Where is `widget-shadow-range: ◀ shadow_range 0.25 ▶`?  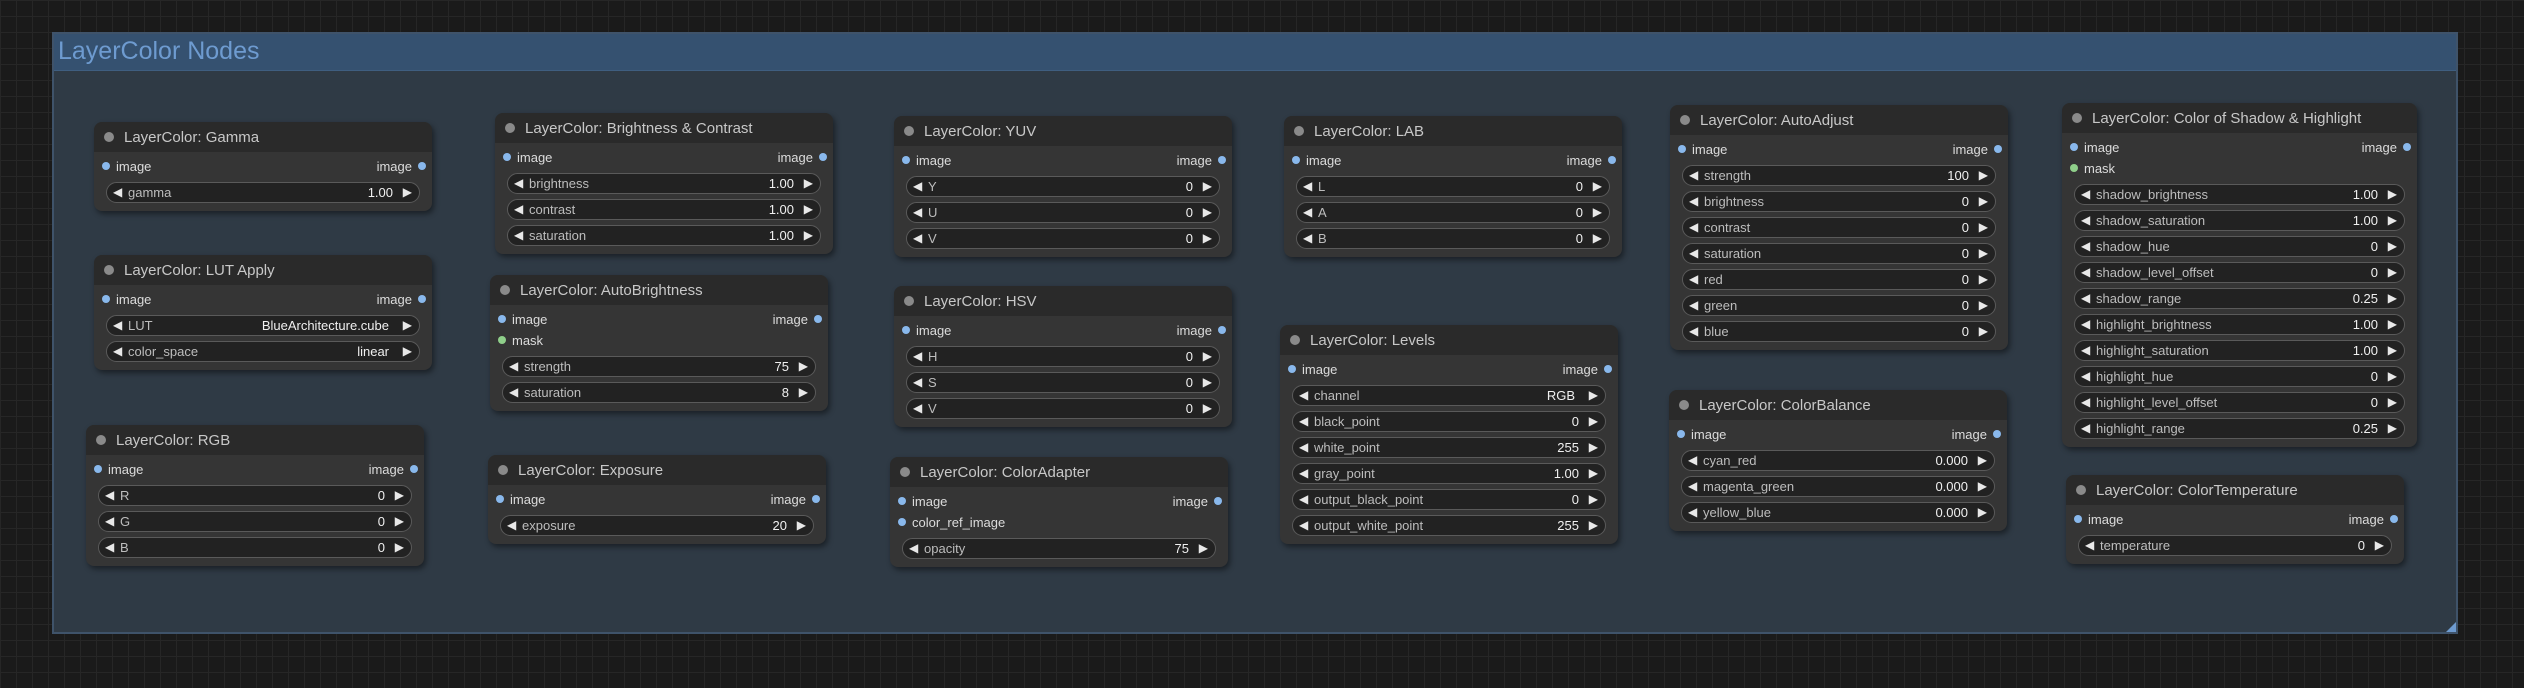 widget-shadow-range: ◀ shadow_range 0.25 ▶ is located at coordinates (2239, 298).